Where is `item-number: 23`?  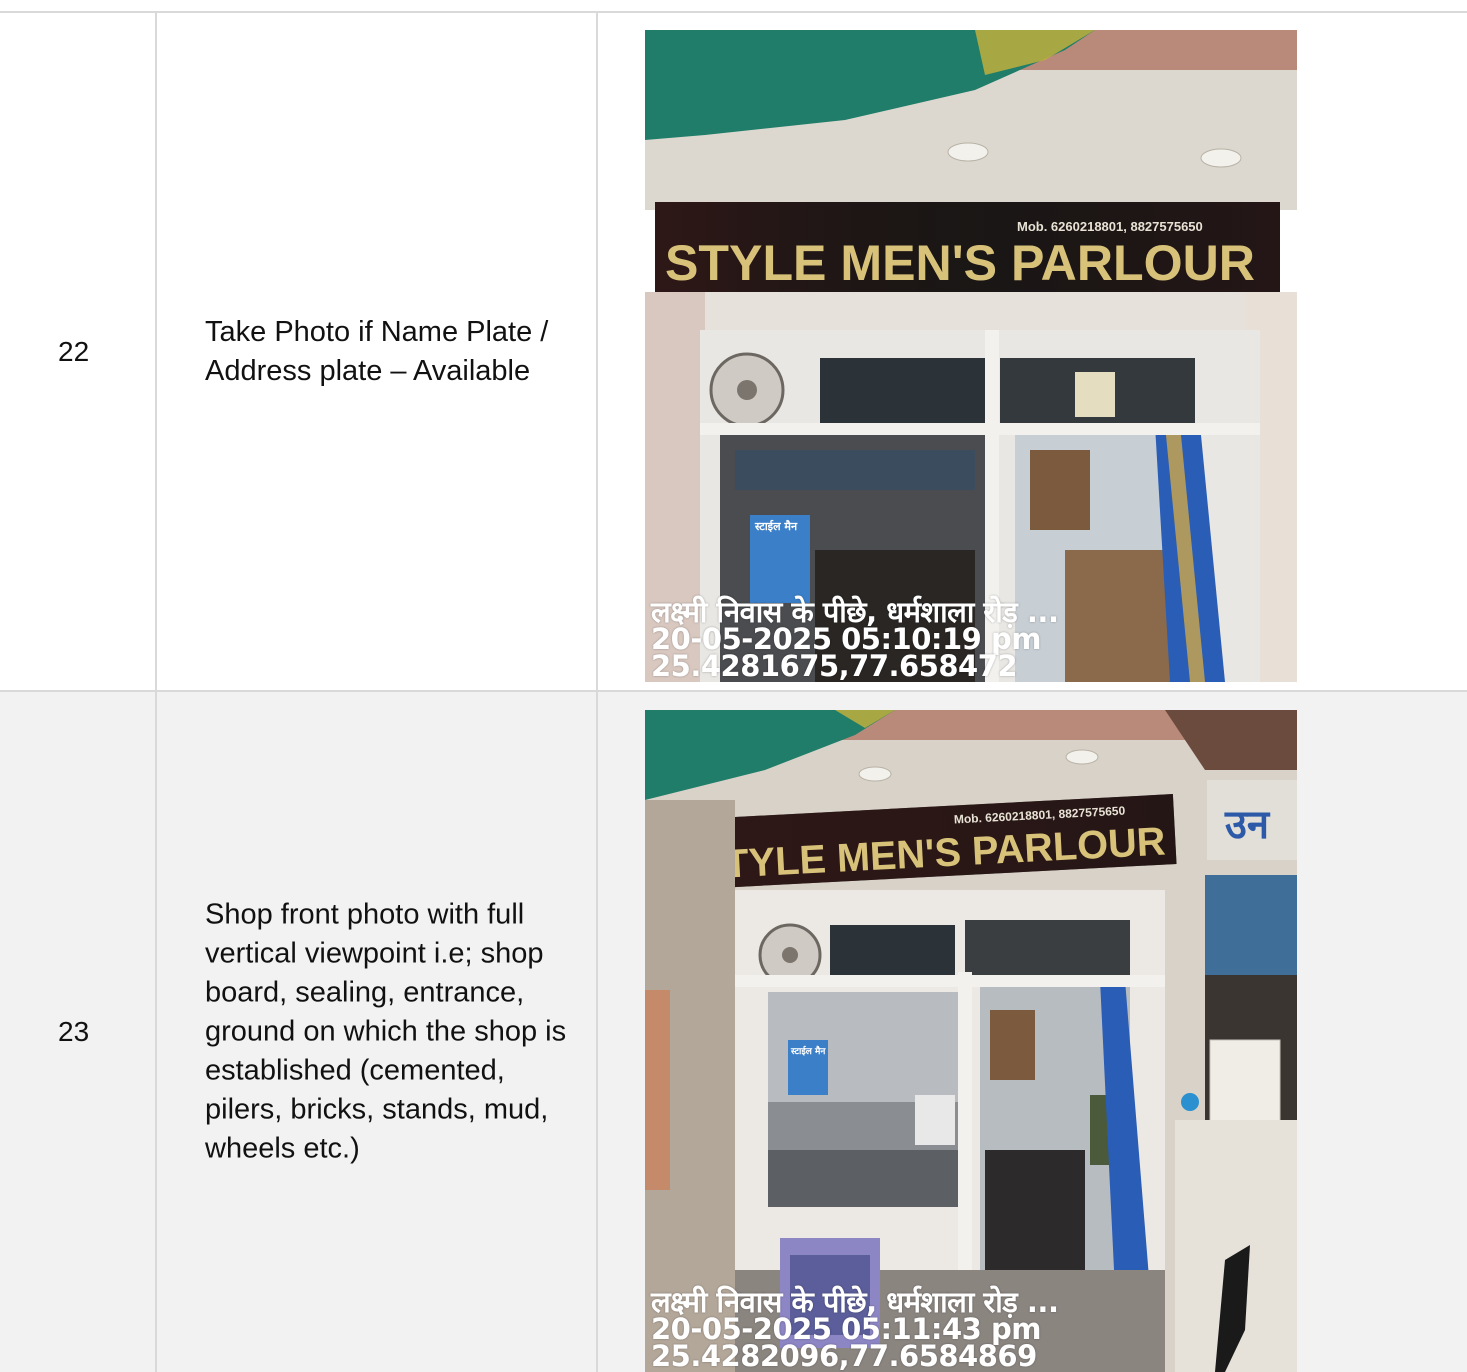
item-number: 23 is located at coordinates (74, 1031).